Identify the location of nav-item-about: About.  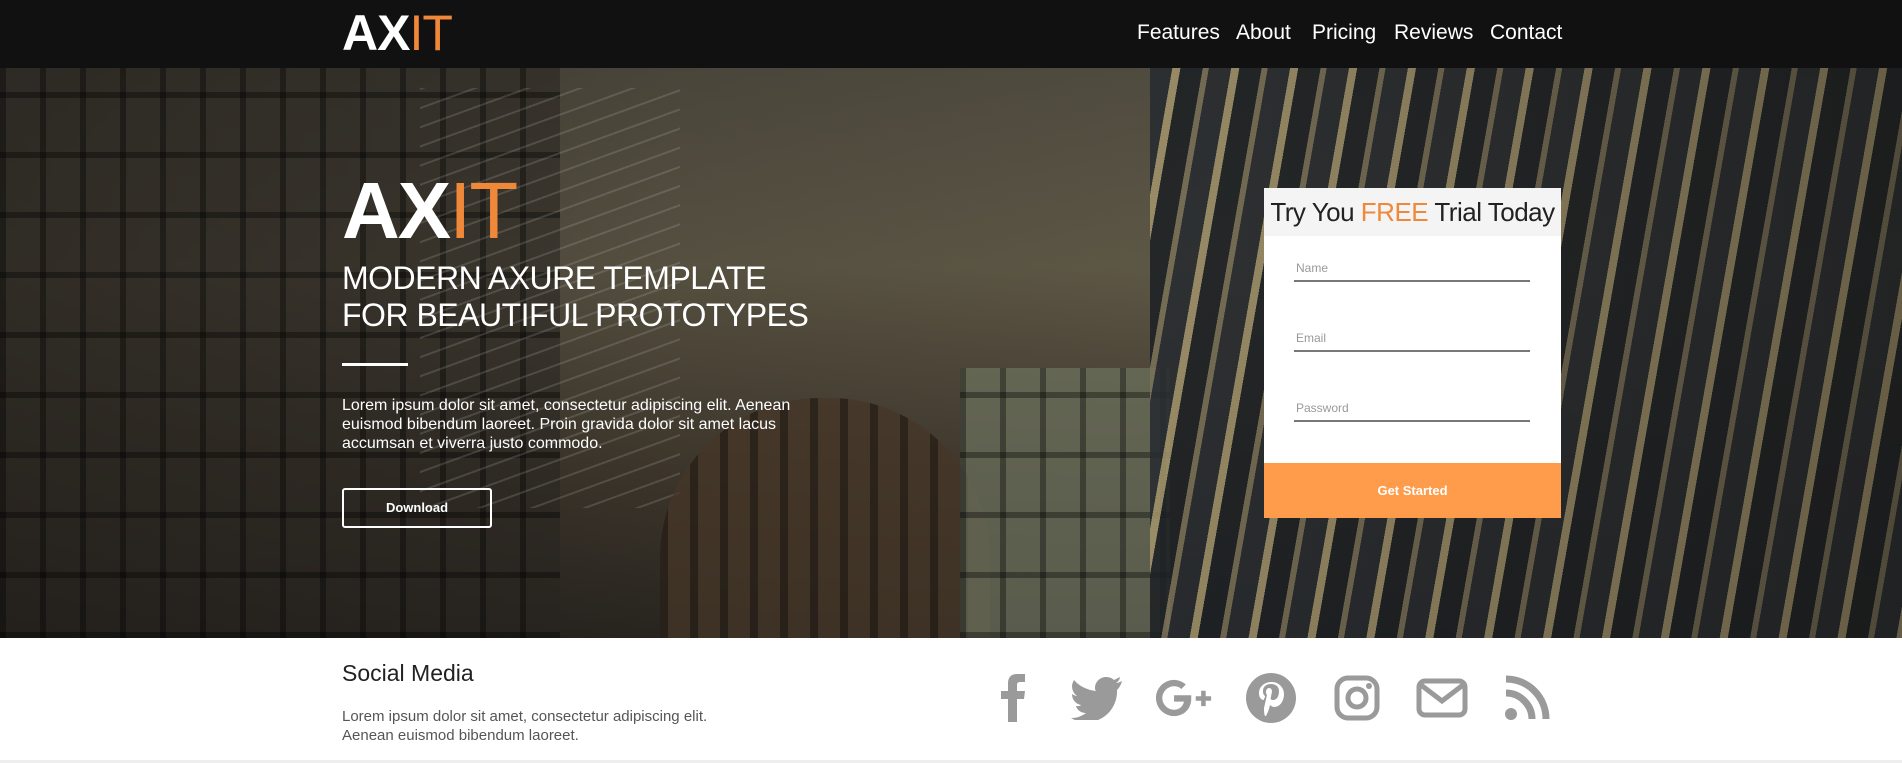
(1263, 33).